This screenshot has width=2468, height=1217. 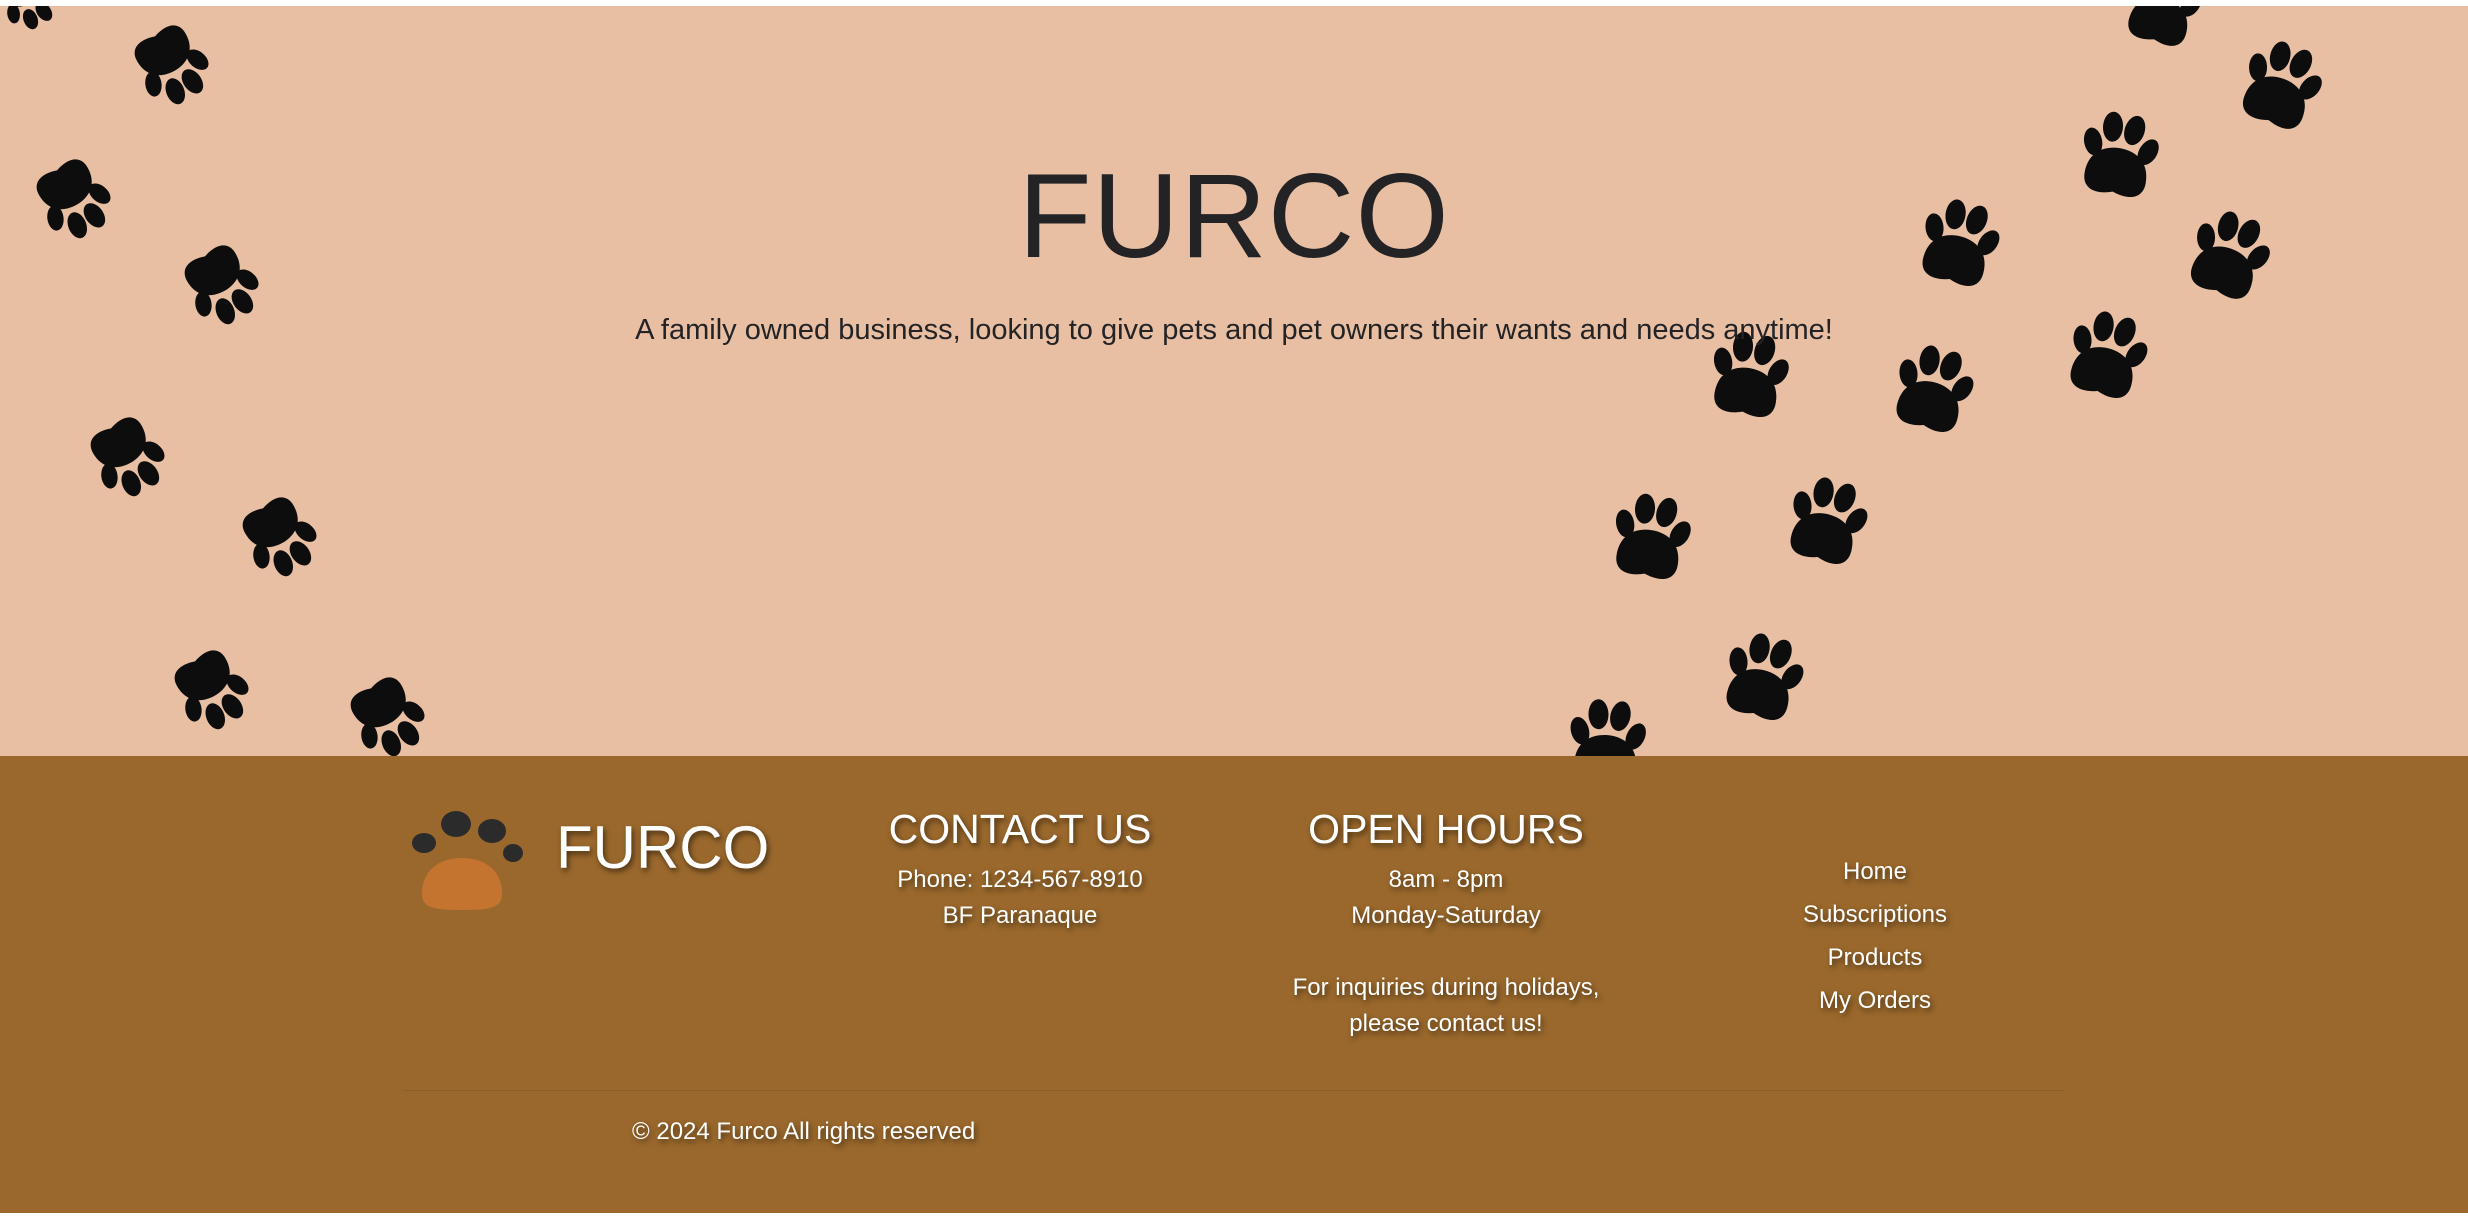 What do you see at coordinates (1233, 1090) in the screenshot?
I see `footer-divider` at bounding box center [1233, 1090].